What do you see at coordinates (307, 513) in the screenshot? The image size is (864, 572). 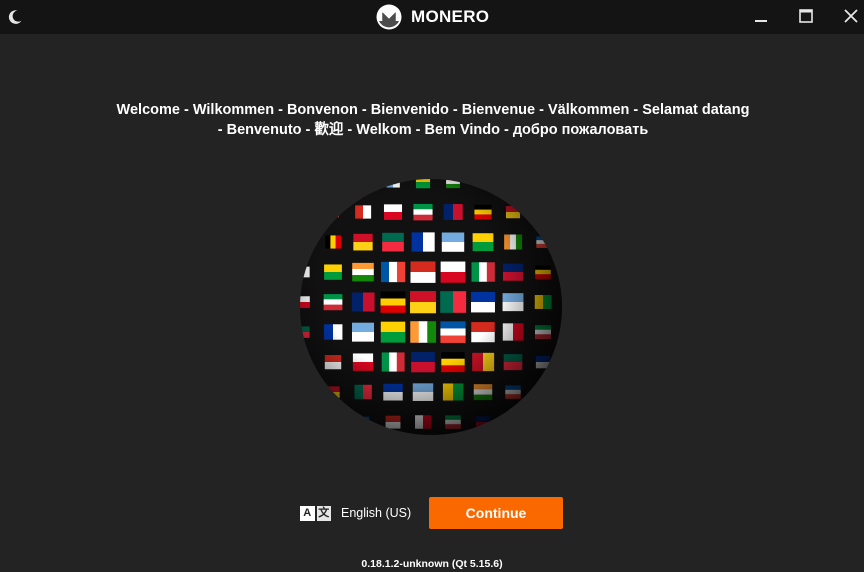 I see `language-icon-glyph-a: A` at bounding box center [307, 513].